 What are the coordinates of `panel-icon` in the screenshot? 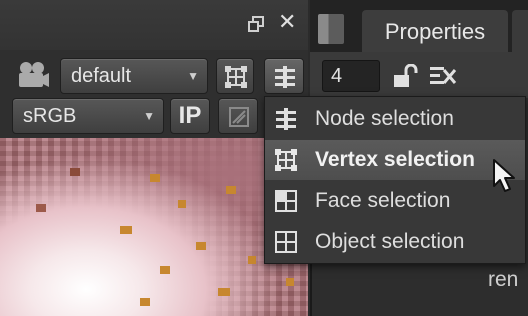 It's located at (331, 29).